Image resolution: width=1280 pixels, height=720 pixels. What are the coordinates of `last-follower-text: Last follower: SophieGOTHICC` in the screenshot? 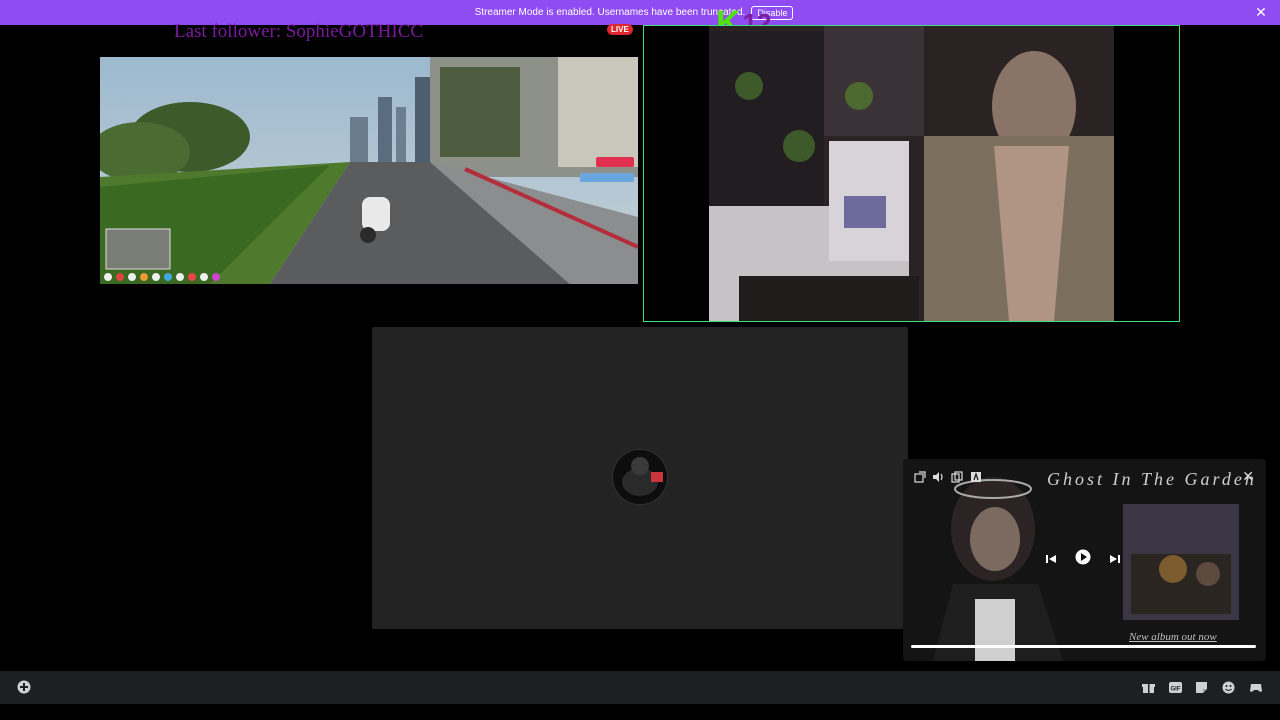 It's located at (299, 31).